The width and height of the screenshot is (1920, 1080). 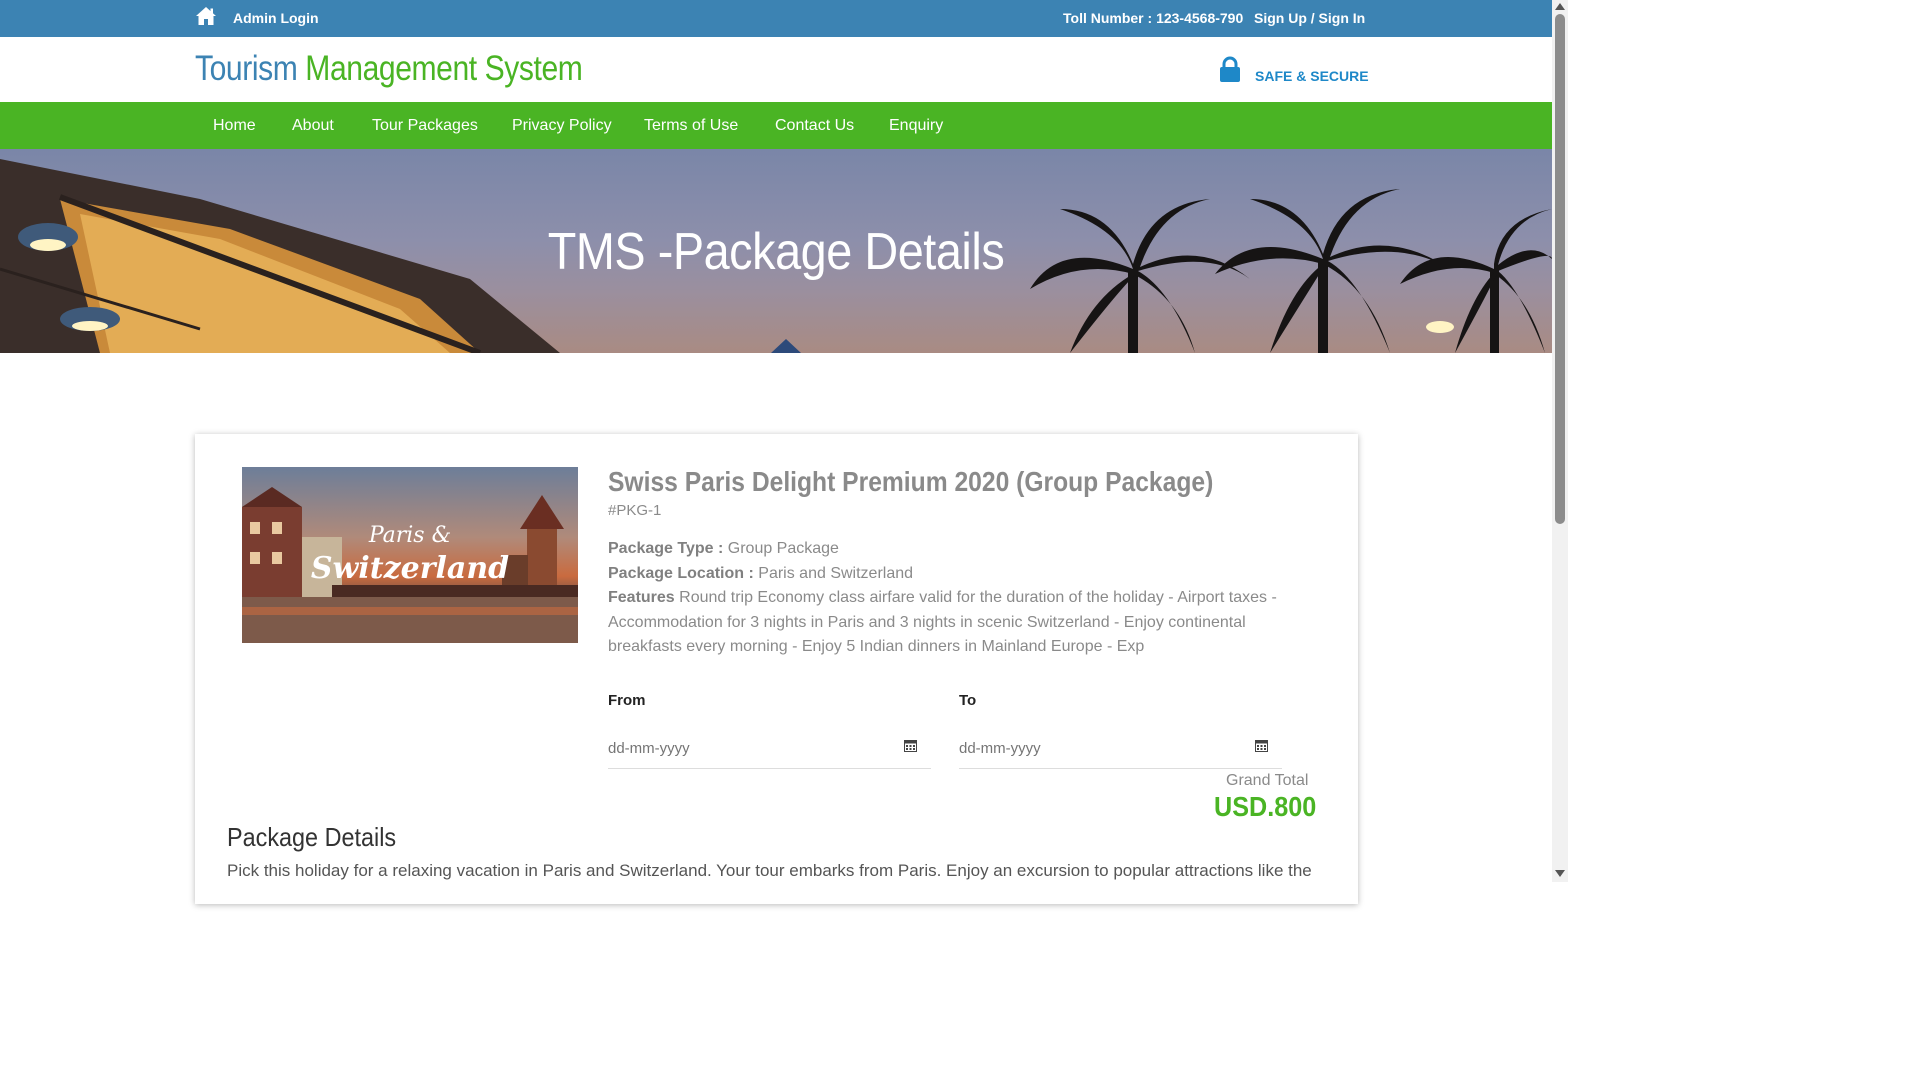 I want to click on site-logo: Tourism Management System, so click(x=389, y=69).